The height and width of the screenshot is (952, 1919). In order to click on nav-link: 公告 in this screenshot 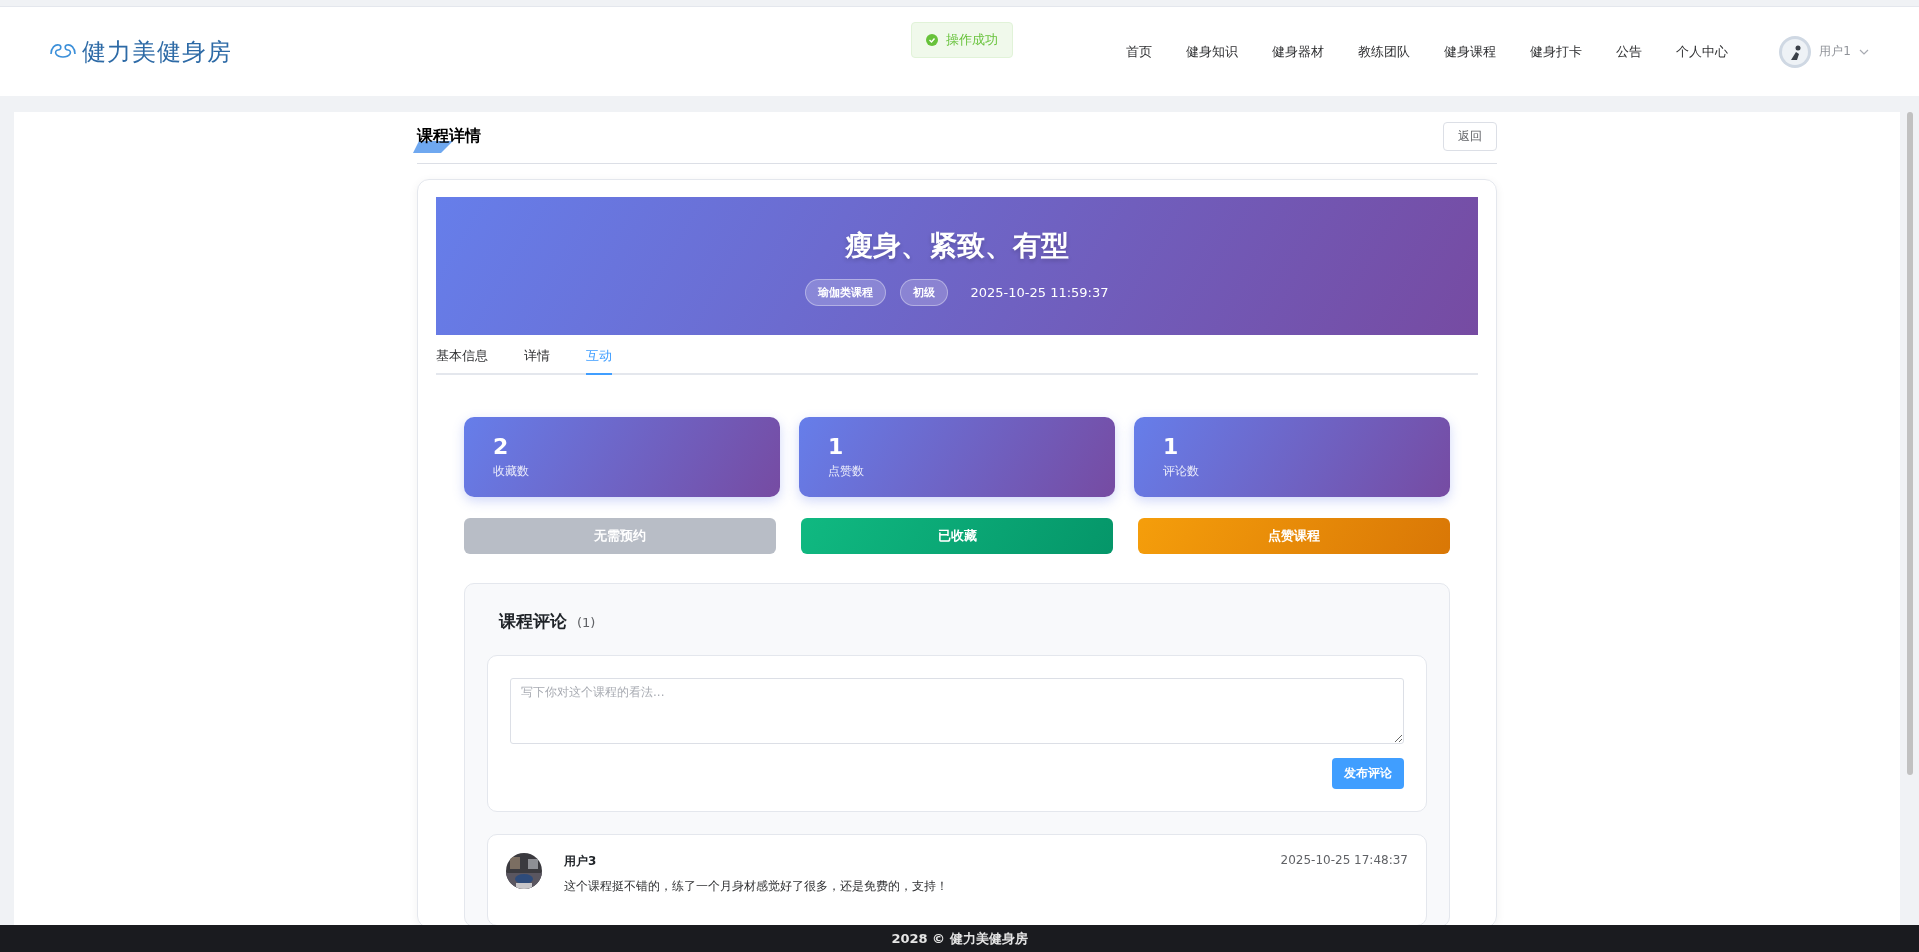, I will do `click(1629, 51)`.